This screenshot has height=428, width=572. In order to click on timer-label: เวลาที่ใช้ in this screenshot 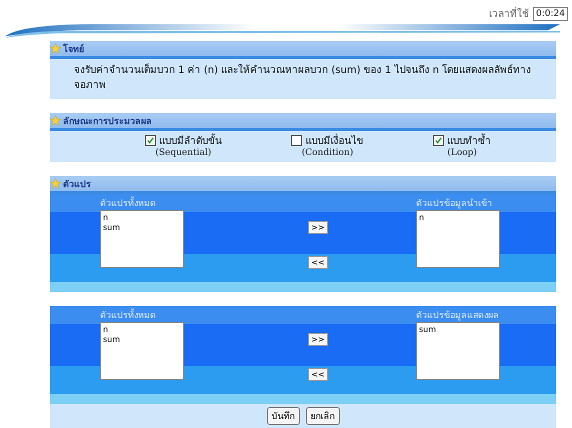, I will do `click(509, 13)`.